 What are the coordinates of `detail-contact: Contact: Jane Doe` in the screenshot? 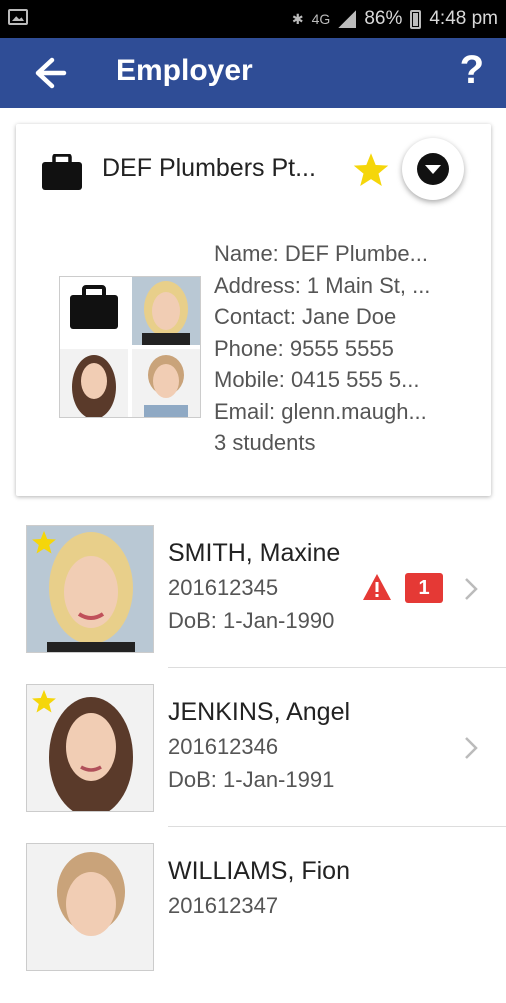 It's located at (305, 316).